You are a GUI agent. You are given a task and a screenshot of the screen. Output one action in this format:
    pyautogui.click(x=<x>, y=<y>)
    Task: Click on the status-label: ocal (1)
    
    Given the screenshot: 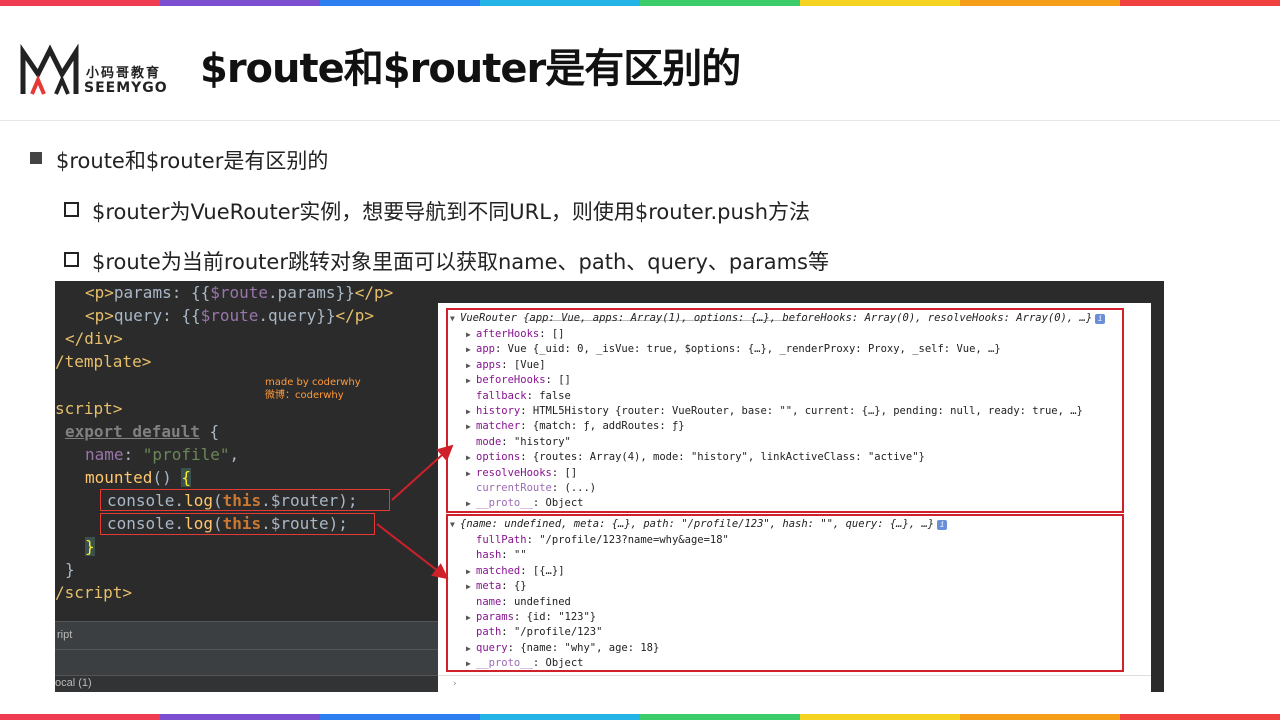 What is the action you would take?
    pyautogui.click(x=73, y=683)
    